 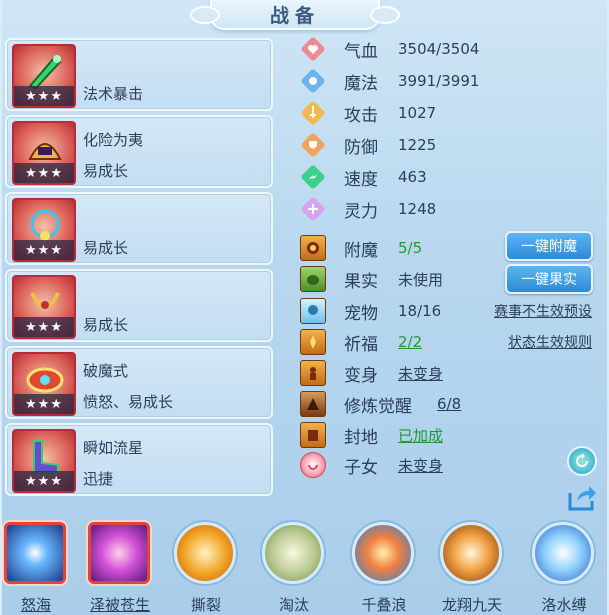 I want to click on fruit-label: 果实, so click(x=361, y=281).